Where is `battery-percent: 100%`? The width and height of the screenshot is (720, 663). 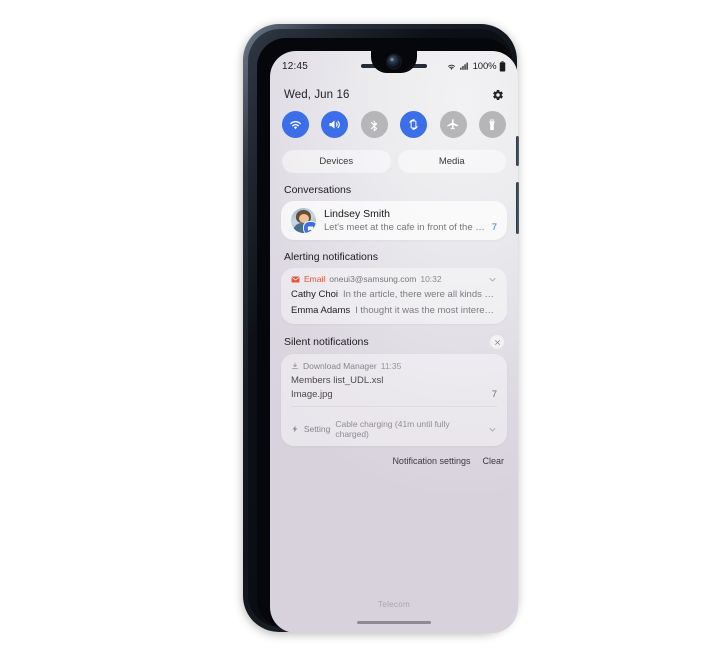
battery-percent: 100% is located at coordinates (484, 66).